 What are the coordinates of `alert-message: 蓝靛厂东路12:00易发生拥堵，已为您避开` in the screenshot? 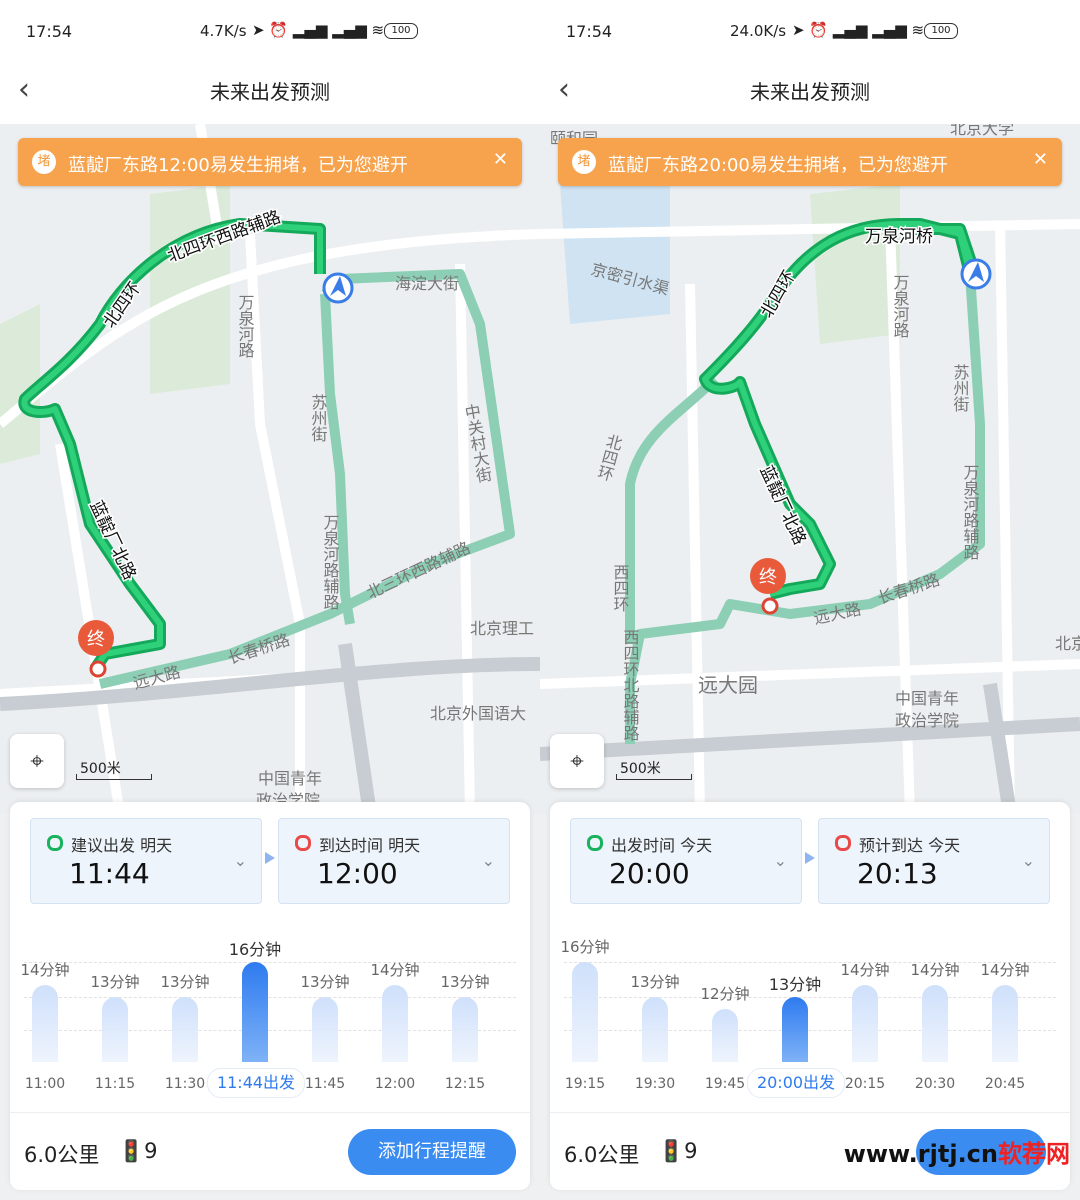 It's located at (238, 165).